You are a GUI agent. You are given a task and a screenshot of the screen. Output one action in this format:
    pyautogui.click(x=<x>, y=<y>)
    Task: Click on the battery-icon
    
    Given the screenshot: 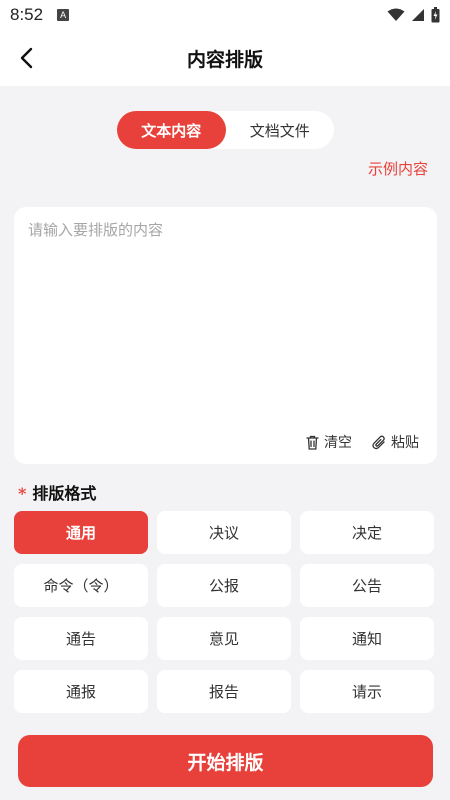 What is the action you would take?
    pyautogui.click(x=435, y=15)
    